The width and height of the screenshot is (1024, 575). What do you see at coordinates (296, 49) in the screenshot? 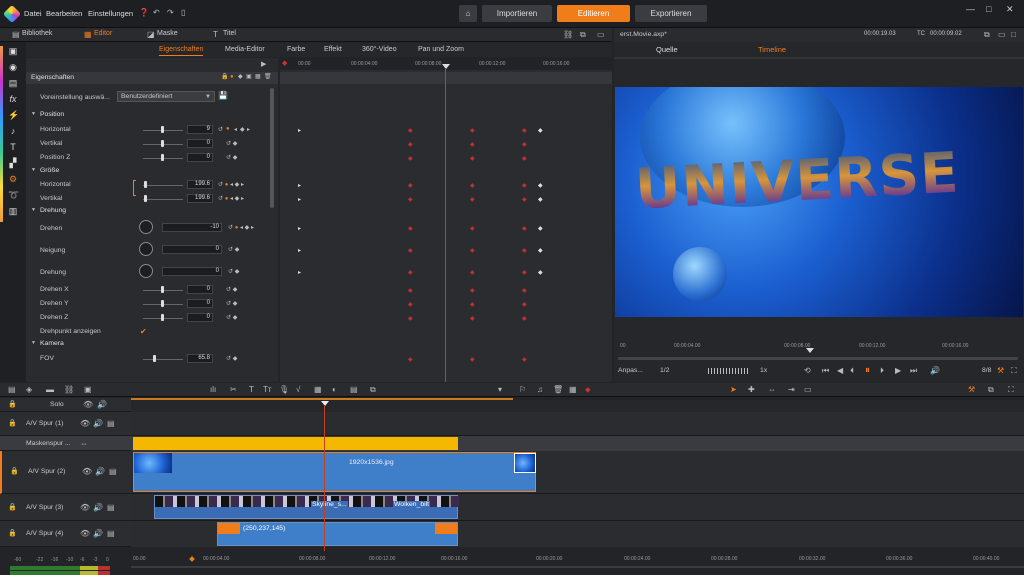
I see `tab-color: Farbe` at bounding box center [296, 49].